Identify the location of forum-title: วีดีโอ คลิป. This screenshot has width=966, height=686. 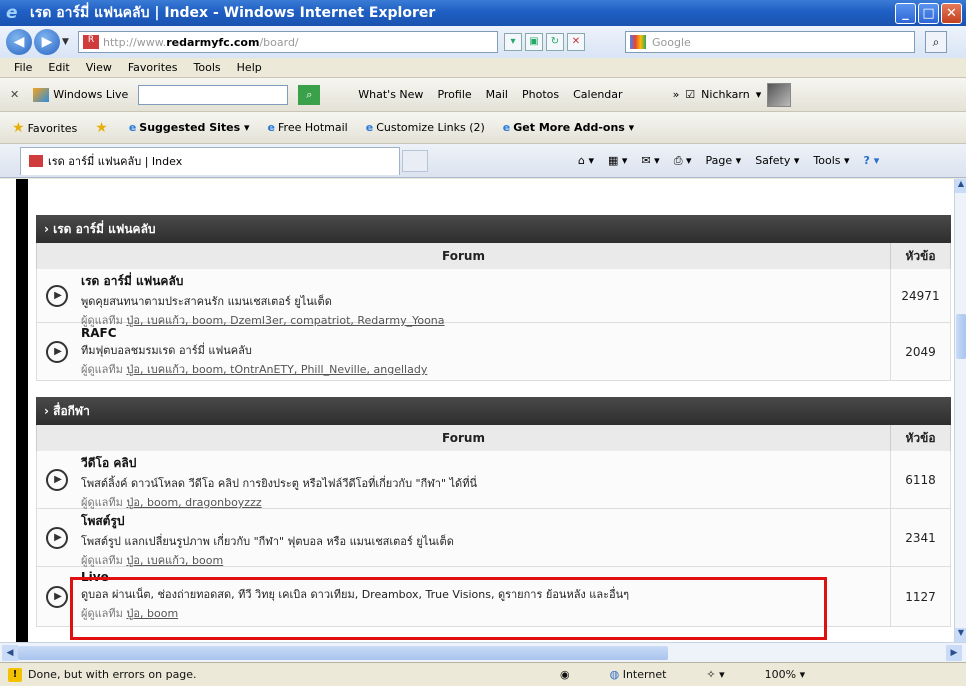
(483, 463).